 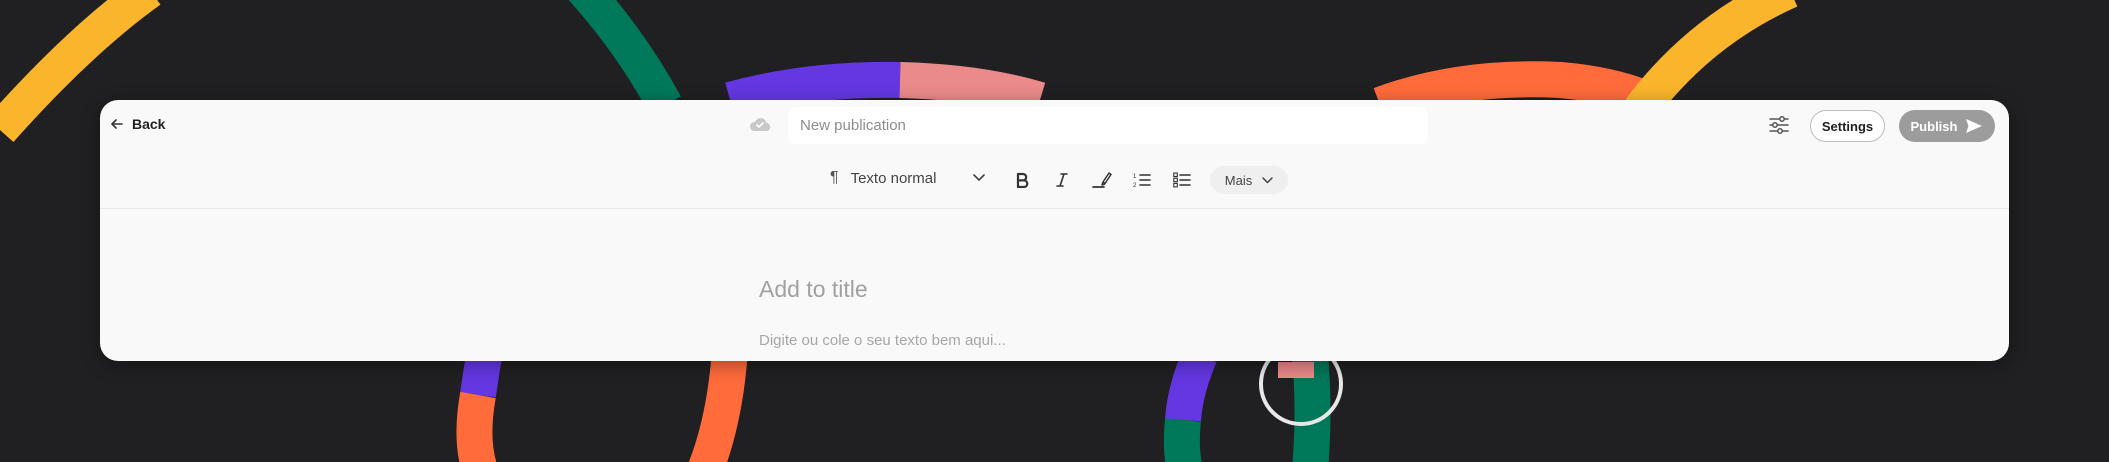 I want to click on publish-label: Publish, so click(x=1934, y=126).